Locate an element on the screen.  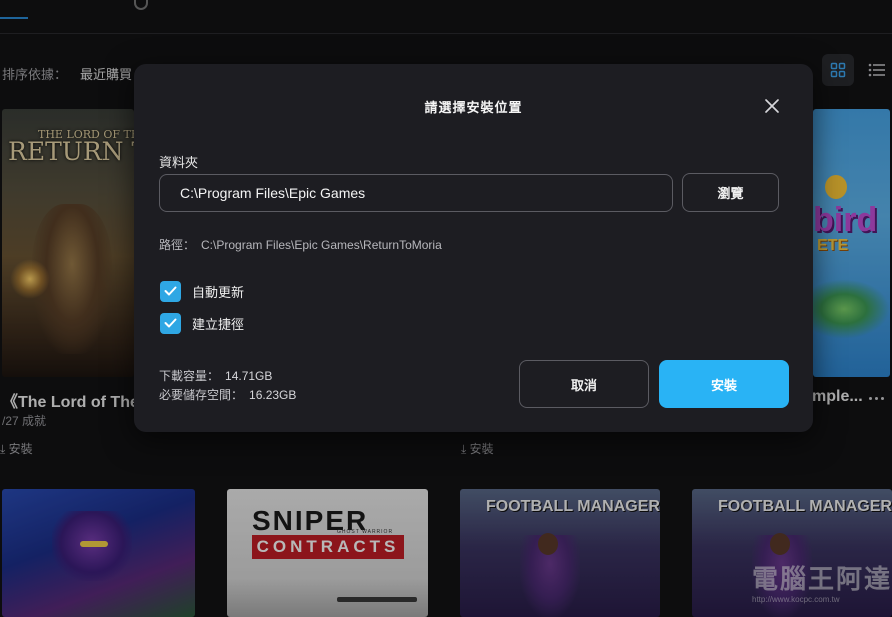
path-label: 路徑： is located at coordinates (177, 245).